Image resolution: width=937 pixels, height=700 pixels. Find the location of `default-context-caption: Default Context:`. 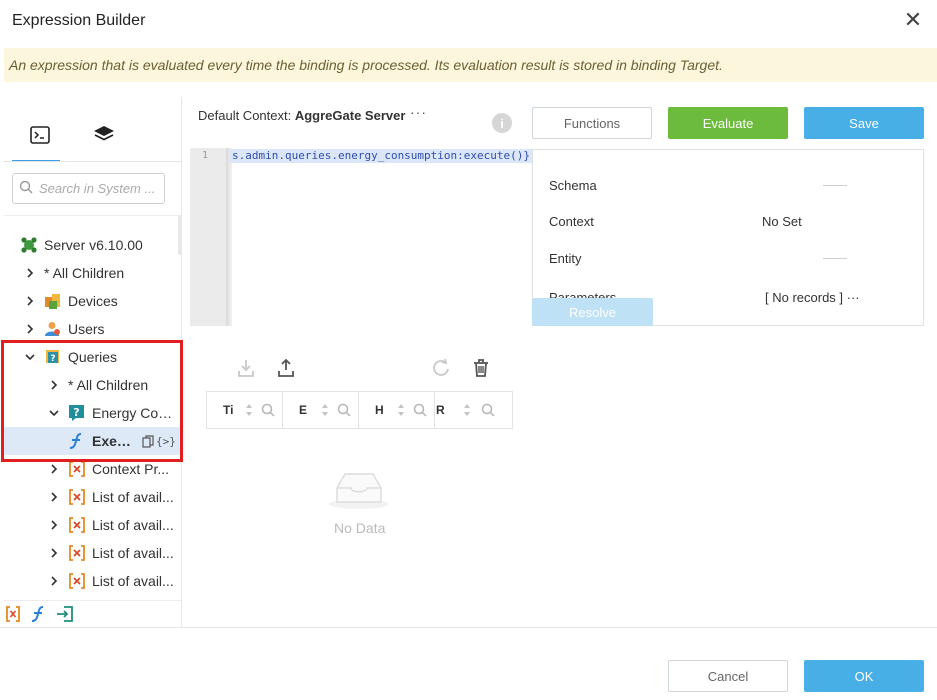

default-context-caption: Default Context: is located at coordinates (245, 115).